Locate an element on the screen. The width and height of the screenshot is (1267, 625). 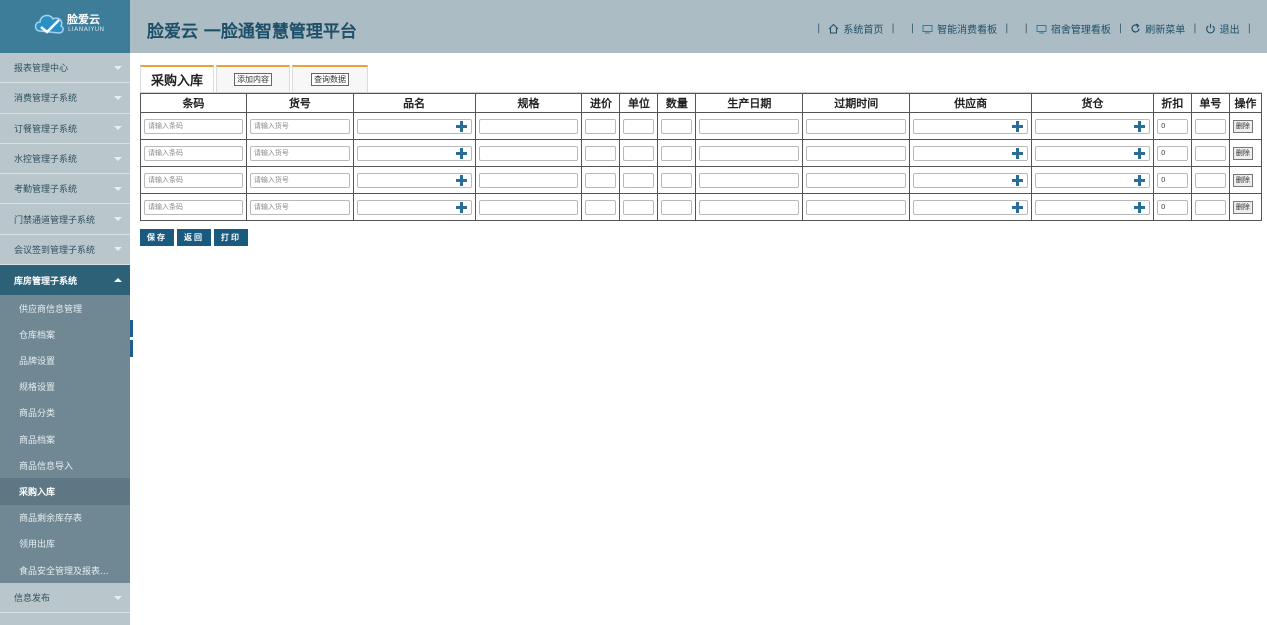
submenu-item-purchase-inbound: 采购入库 is located at coordinates (65, 491).